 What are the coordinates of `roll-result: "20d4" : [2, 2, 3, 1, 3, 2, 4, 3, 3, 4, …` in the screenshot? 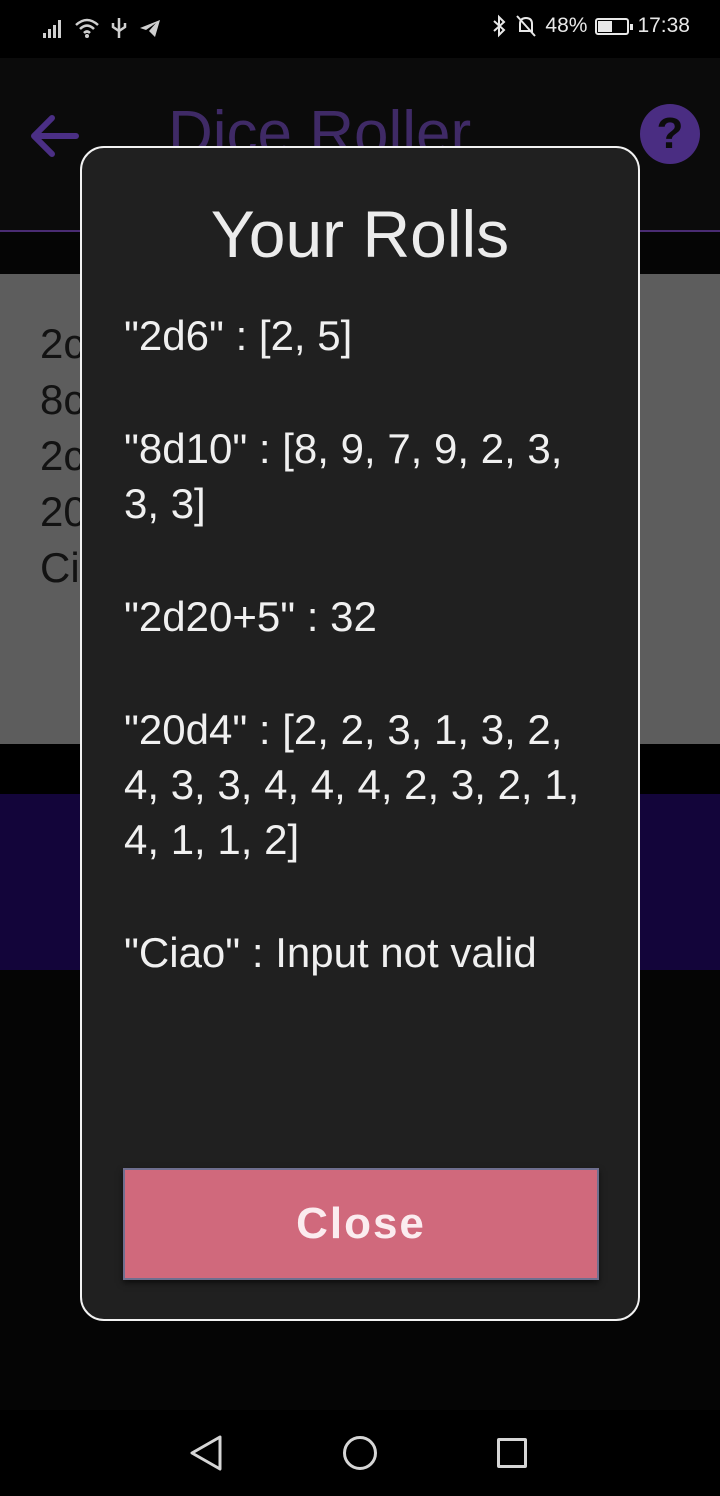 It's located at (352, 784).